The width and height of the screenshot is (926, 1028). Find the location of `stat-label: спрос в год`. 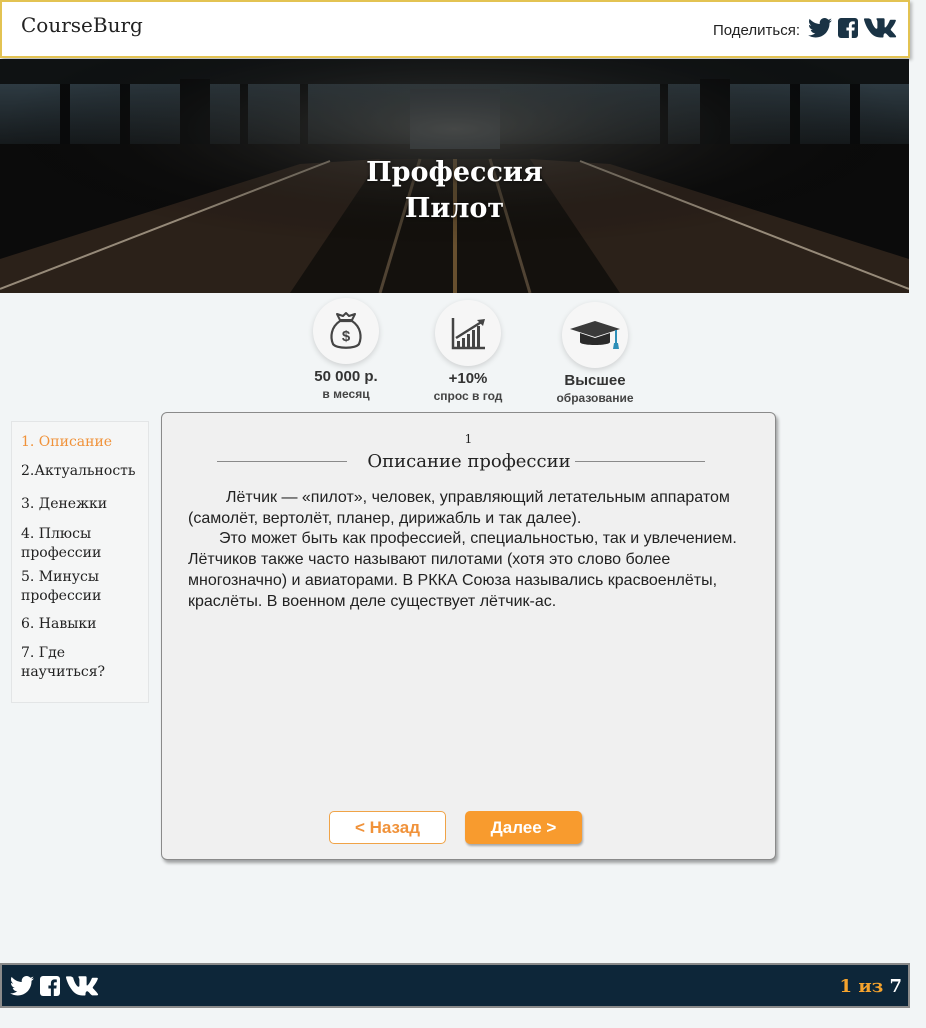

stat-label: спрос в год is located at coordinates (468, 396).